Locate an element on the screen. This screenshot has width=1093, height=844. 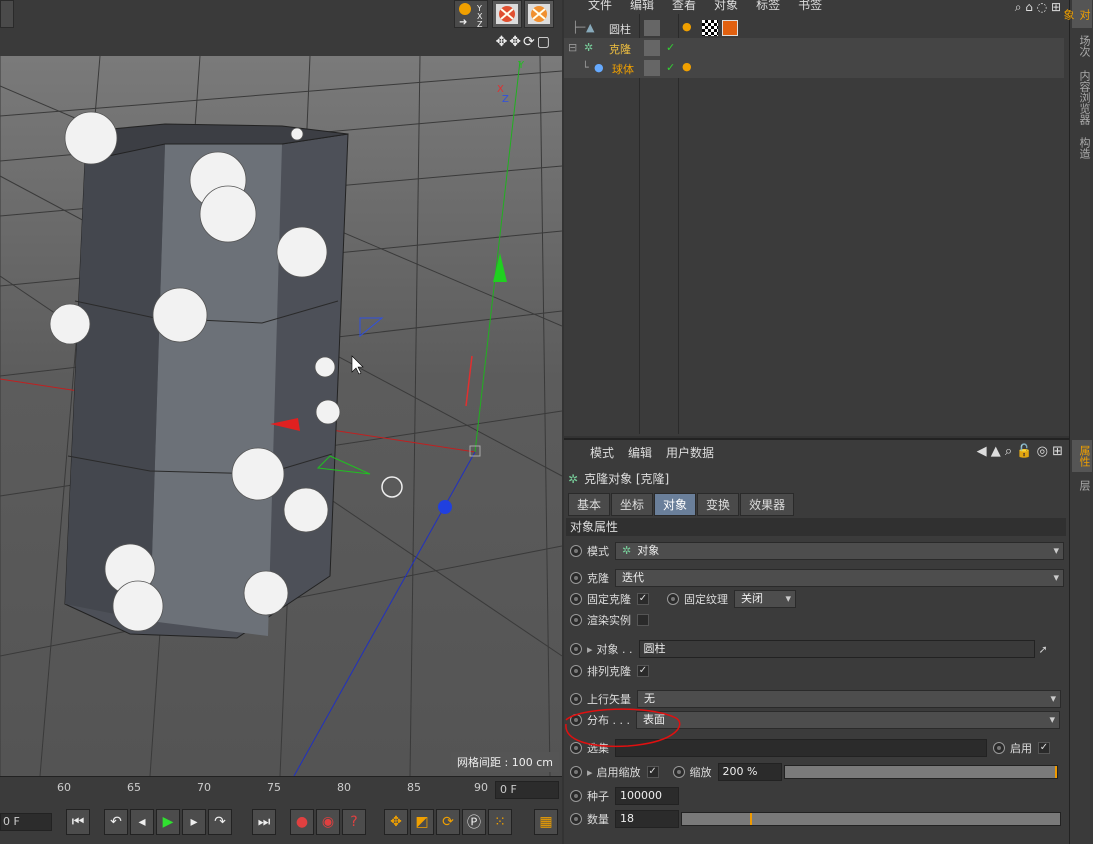
menu-file: 文件 is located at coordinates (600, 5).